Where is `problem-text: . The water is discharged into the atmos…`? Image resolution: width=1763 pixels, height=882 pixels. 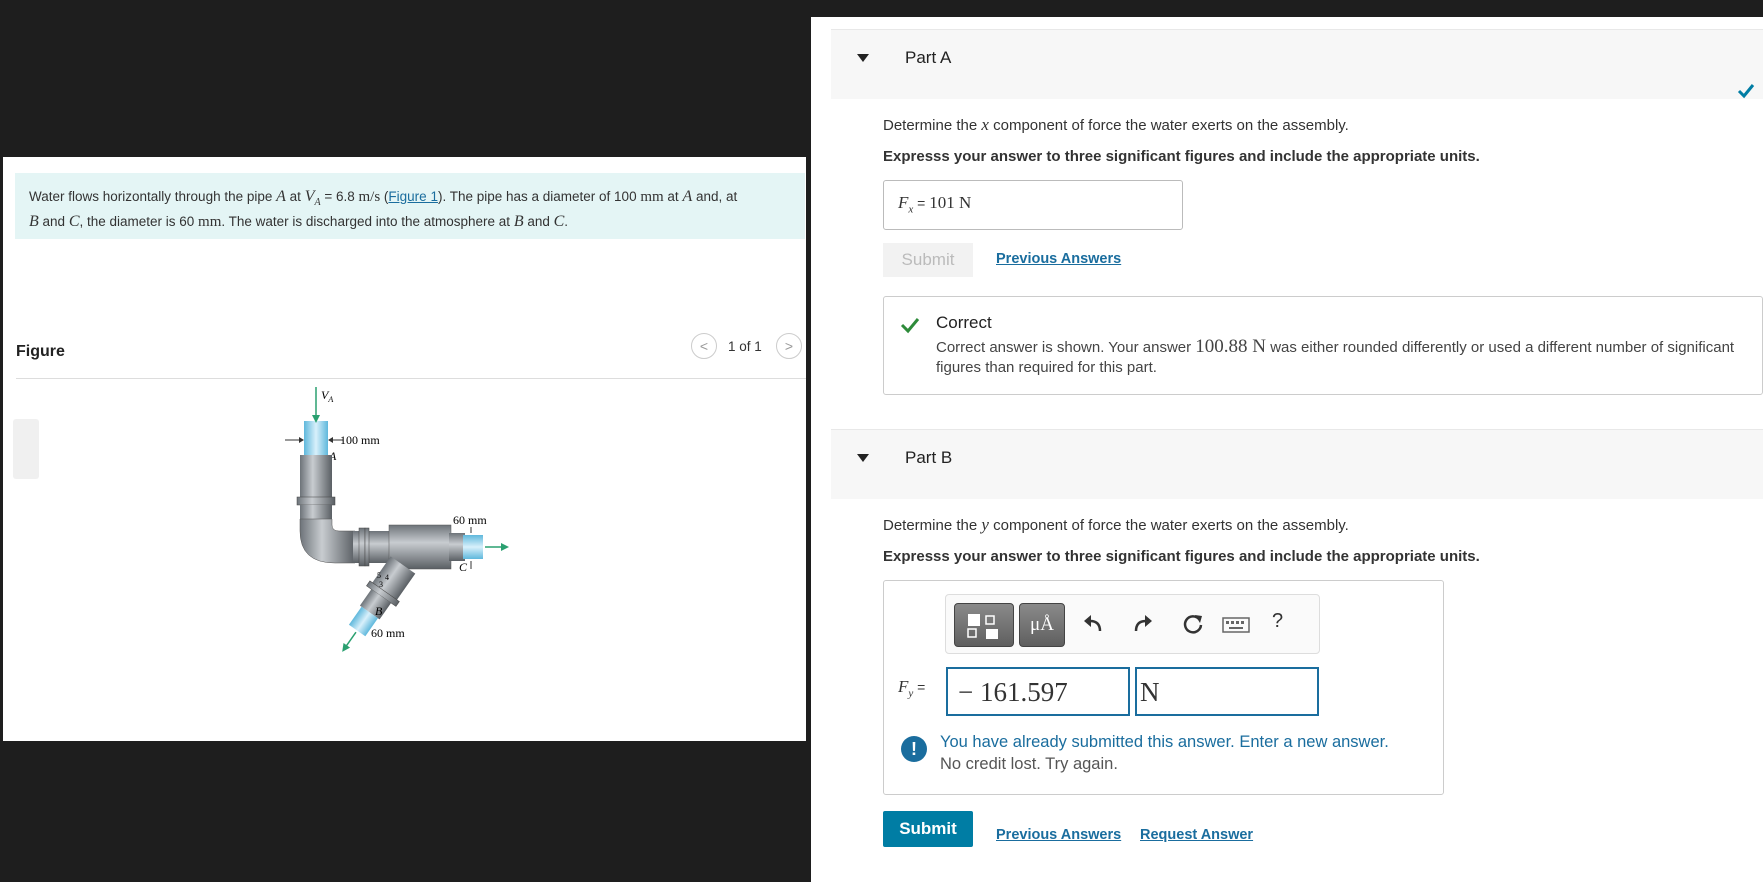
problem-text: . The water is discharged into the atmos… is located at coordinates (367, 222).